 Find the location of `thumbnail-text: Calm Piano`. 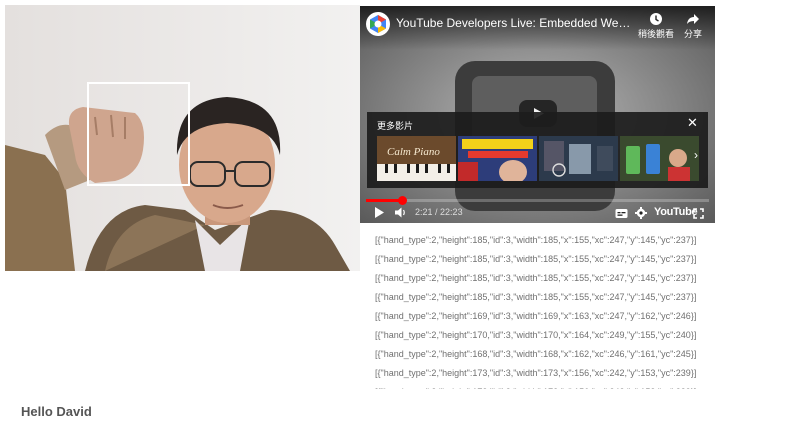

thumbnail-text: Calm Piano is located at coordinates (413, 152).